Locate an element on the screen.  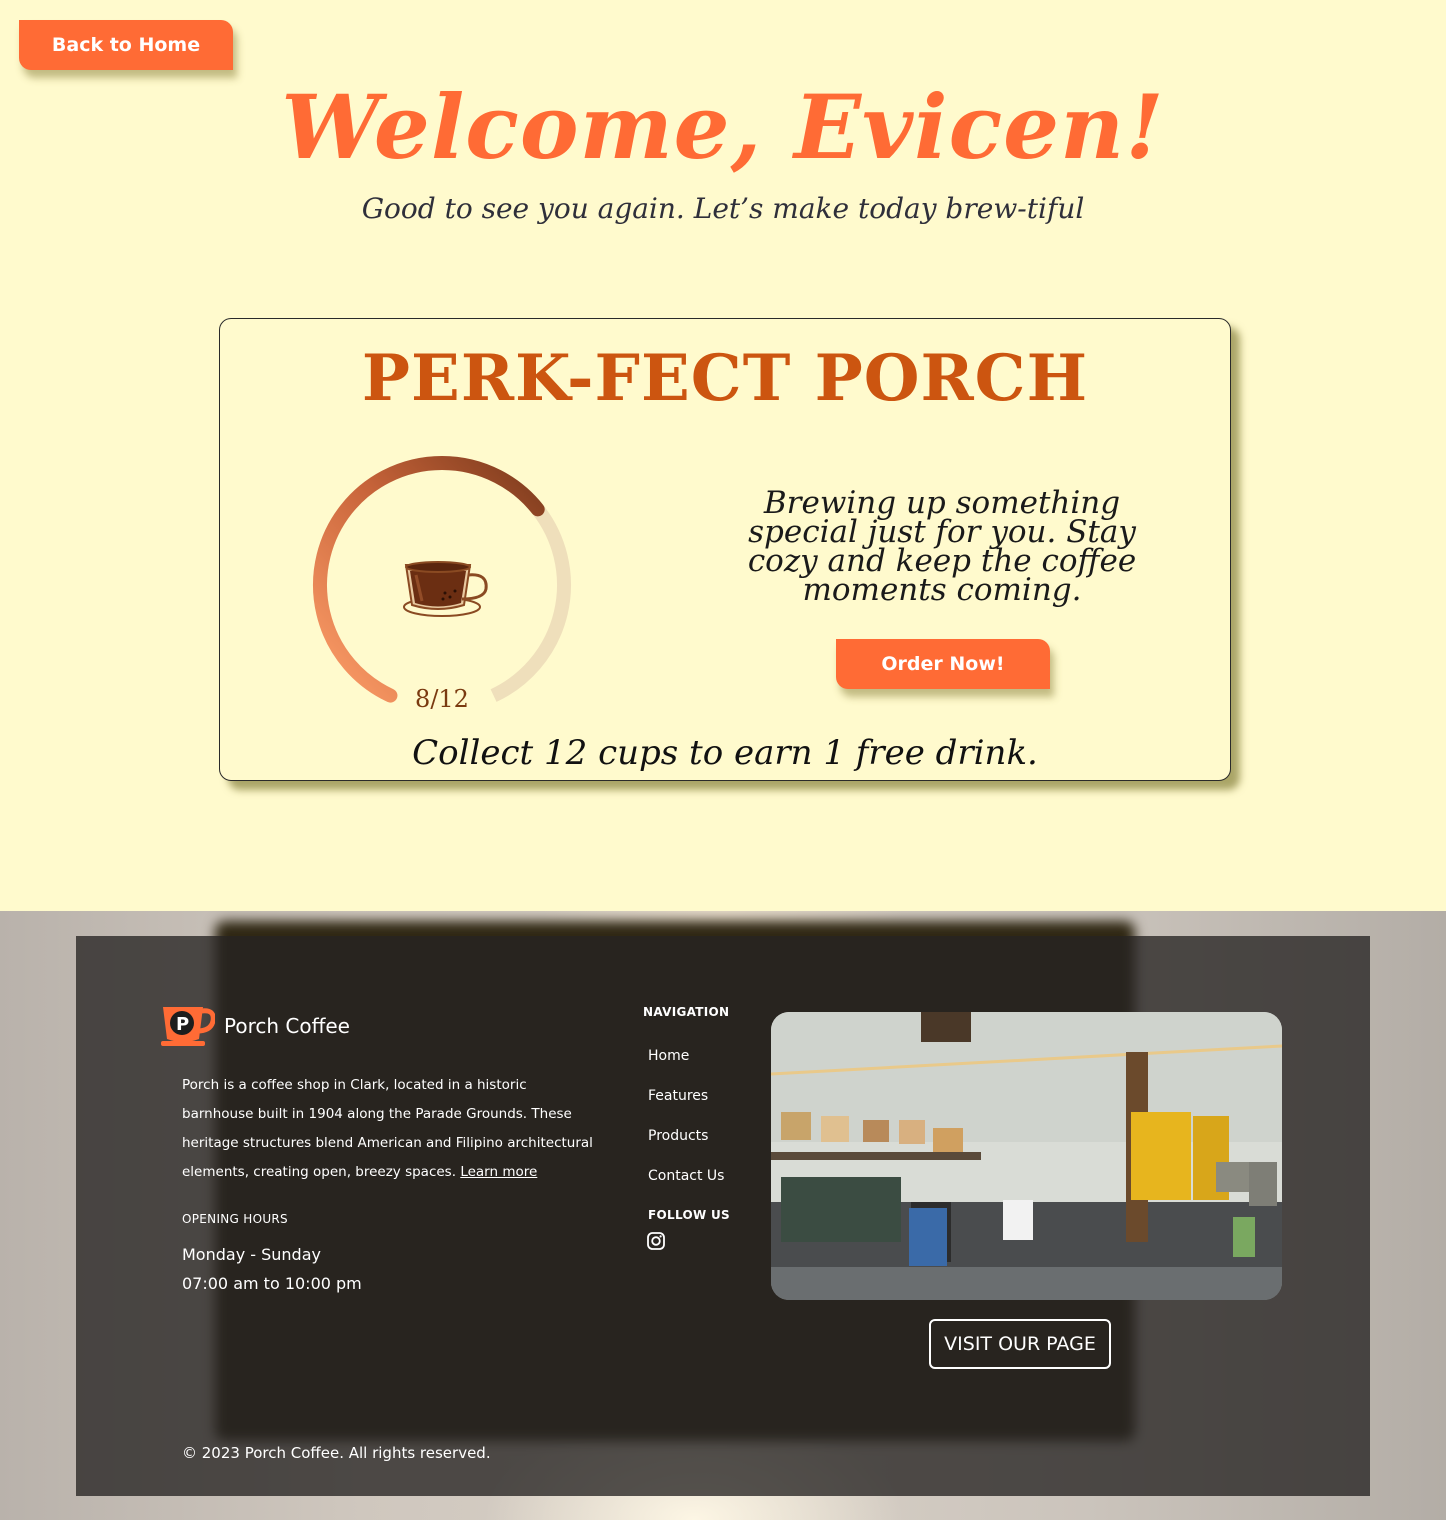
visit-our-page-button: VISIT OUR PAGE is located at coordinates (1020, 1344).